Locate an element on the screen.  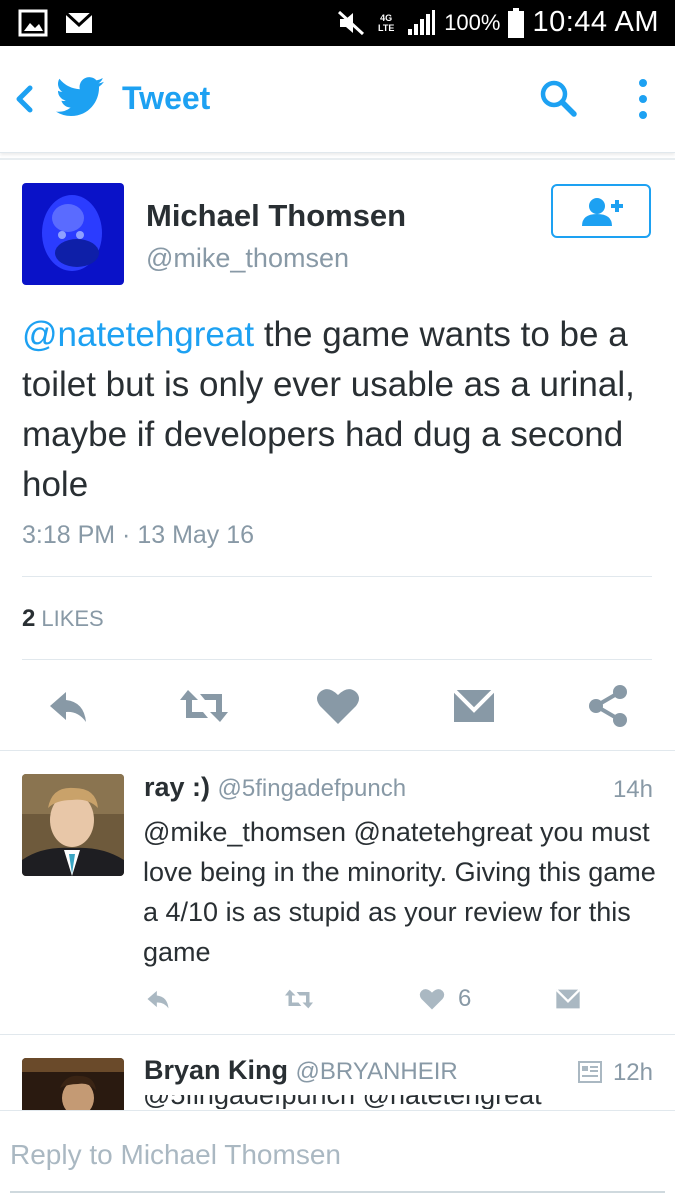
battery-percent: 100% is located at coordinates (472, 22).